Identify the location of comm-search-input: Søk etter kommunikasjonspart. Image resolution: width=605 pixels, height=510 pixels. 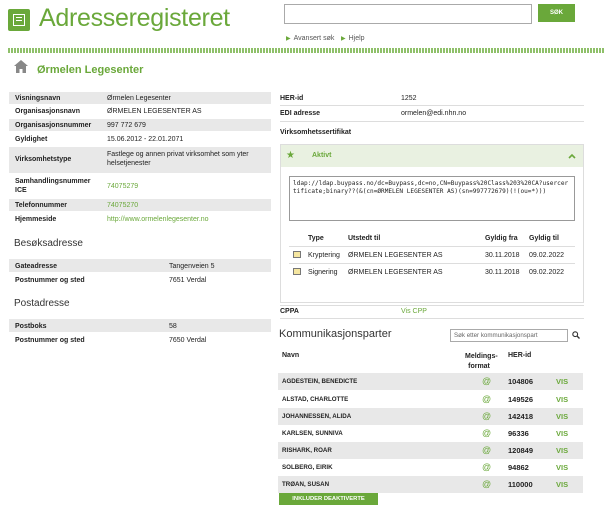
(509, 335).